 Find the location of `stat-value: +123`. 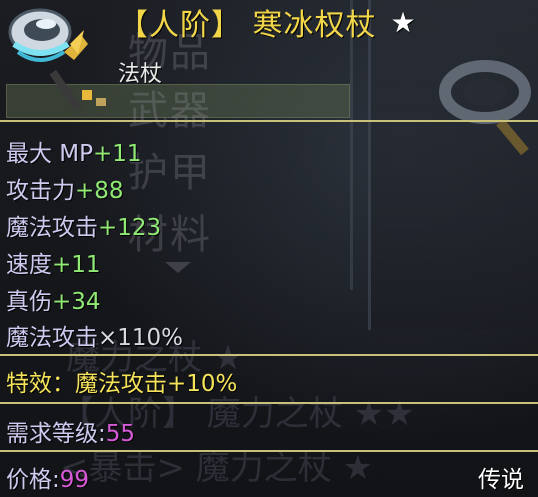

stat-value: +123 is located at coordinates (130, 228).